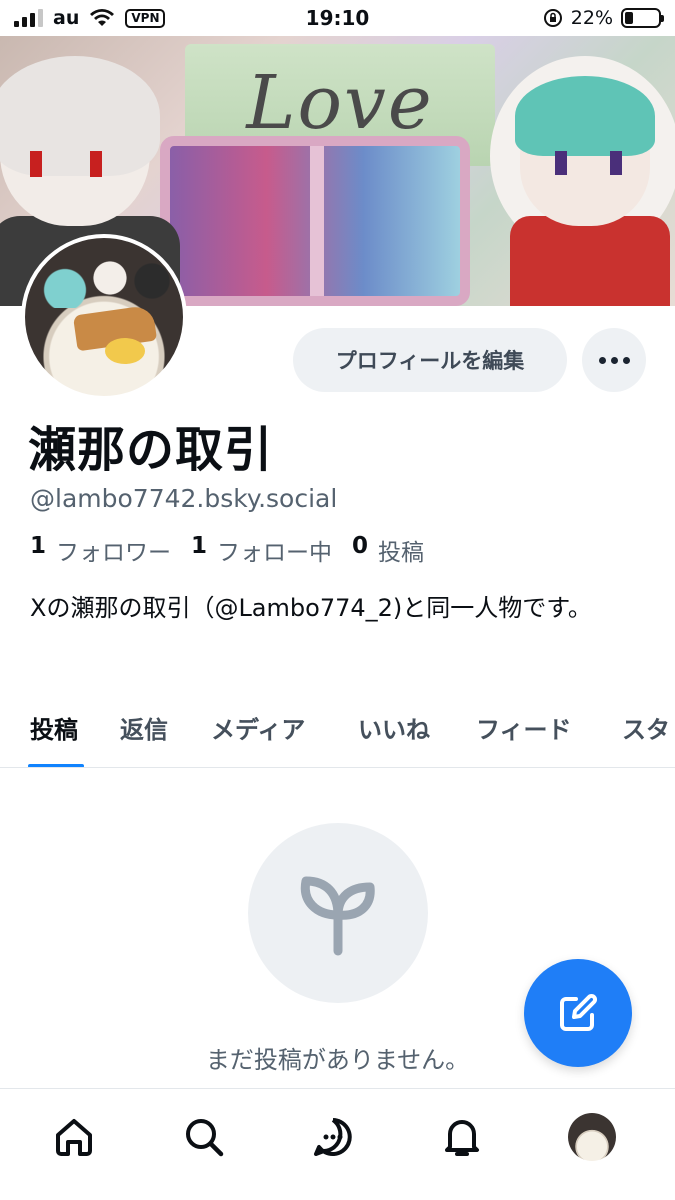  What do you see at coordinates (592, 1137) in the screenshot?
I see `nav-profile-avatar` at bounding box center [592, 1137].